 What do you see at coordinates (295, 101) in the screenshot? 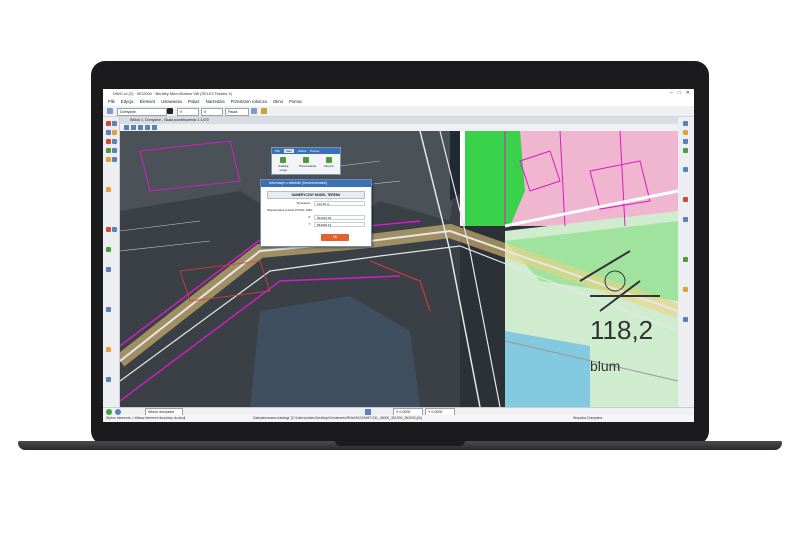
I see `menu-item: Pomoc` at bounding box center [295, 101].